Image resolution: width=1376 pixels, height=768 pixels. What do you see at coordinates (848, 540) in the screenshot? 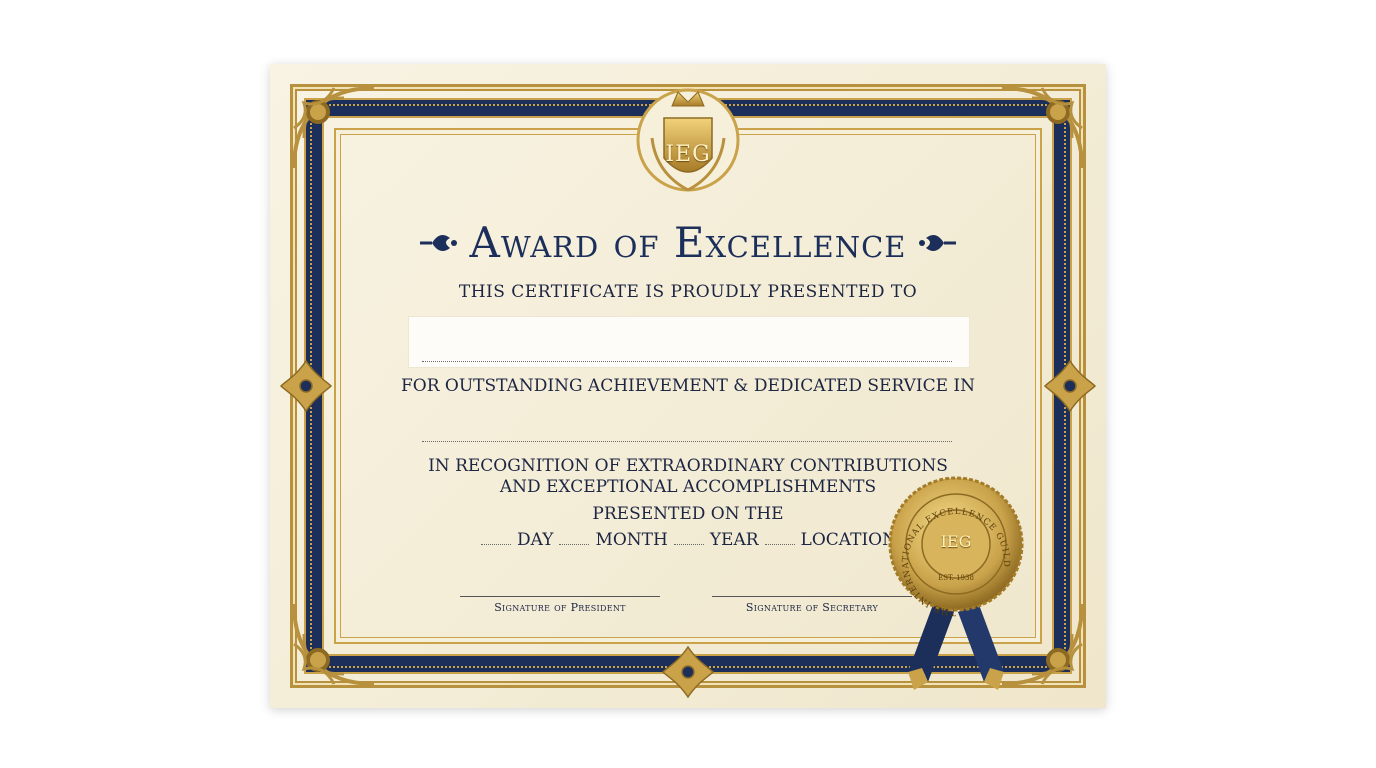
I see `location-label: LOCATION` at bounding box center [848, 540].